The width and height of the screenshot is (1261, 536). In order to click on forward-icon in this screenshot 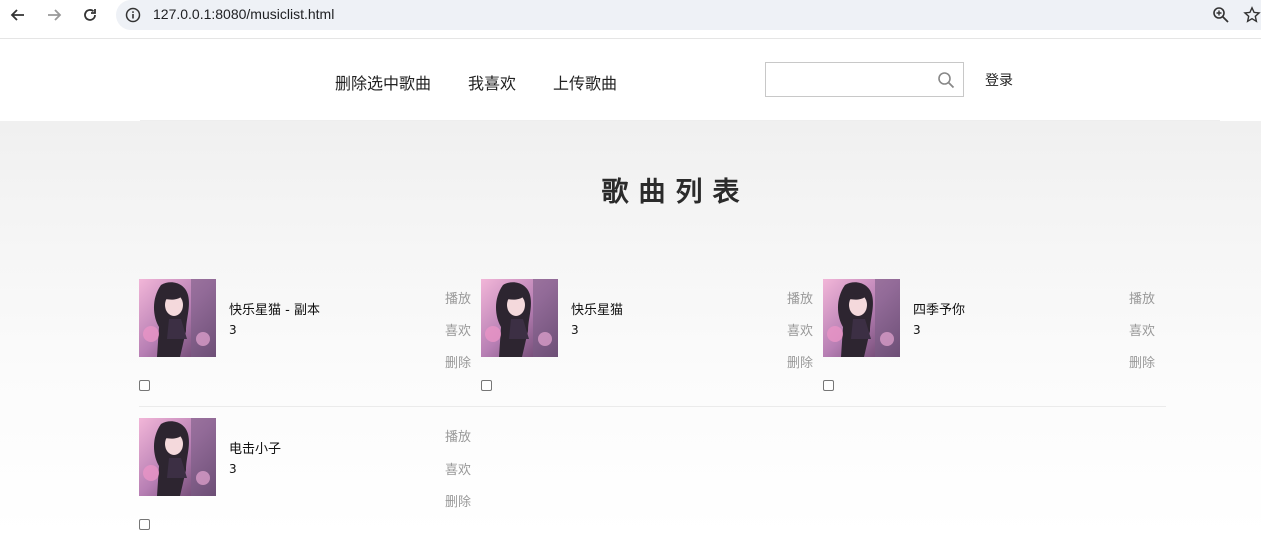, I will do `click(54, 15)`.